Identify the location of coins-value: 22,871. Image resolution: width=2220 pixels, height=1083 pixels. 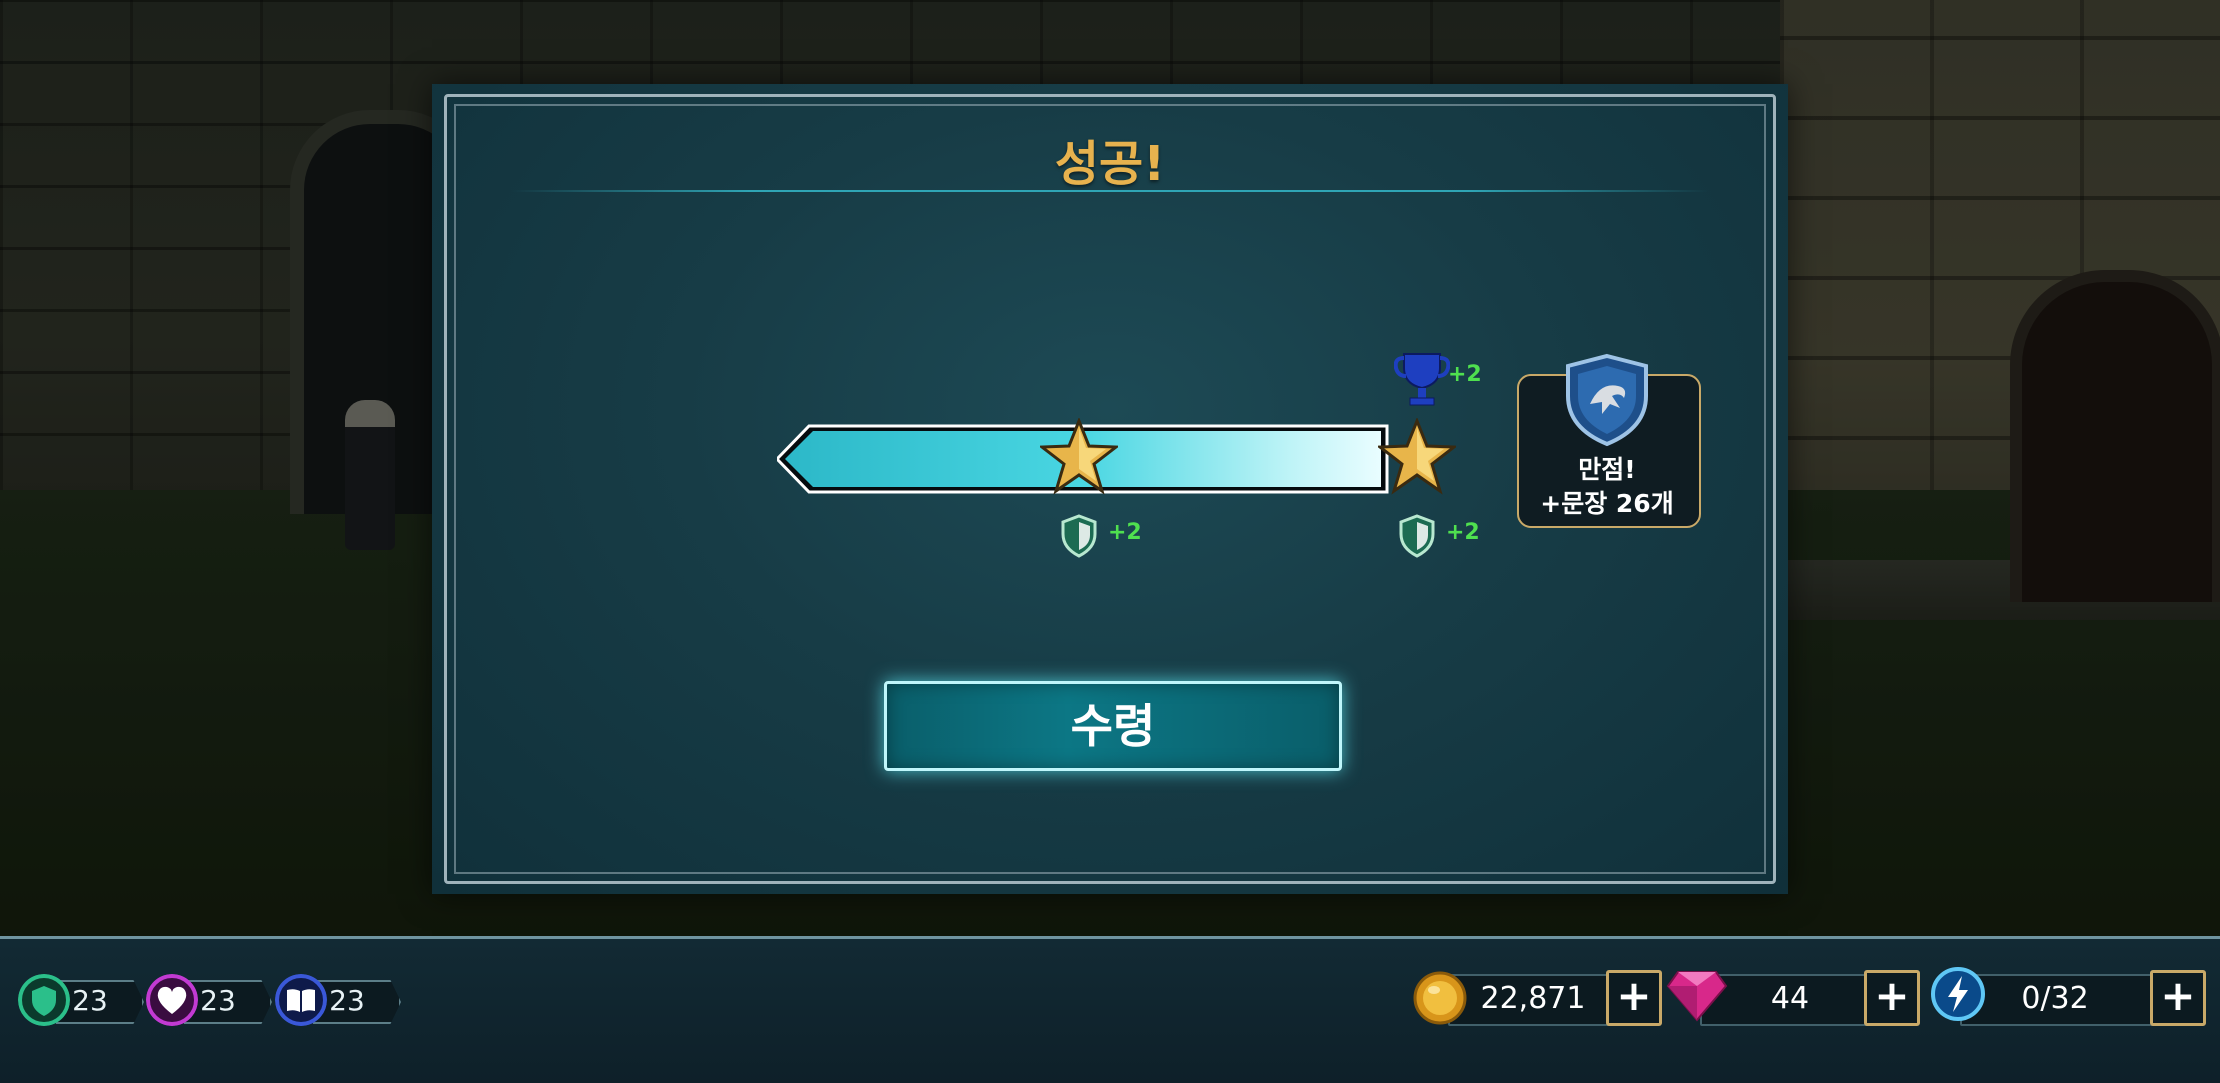
(1533, 998).